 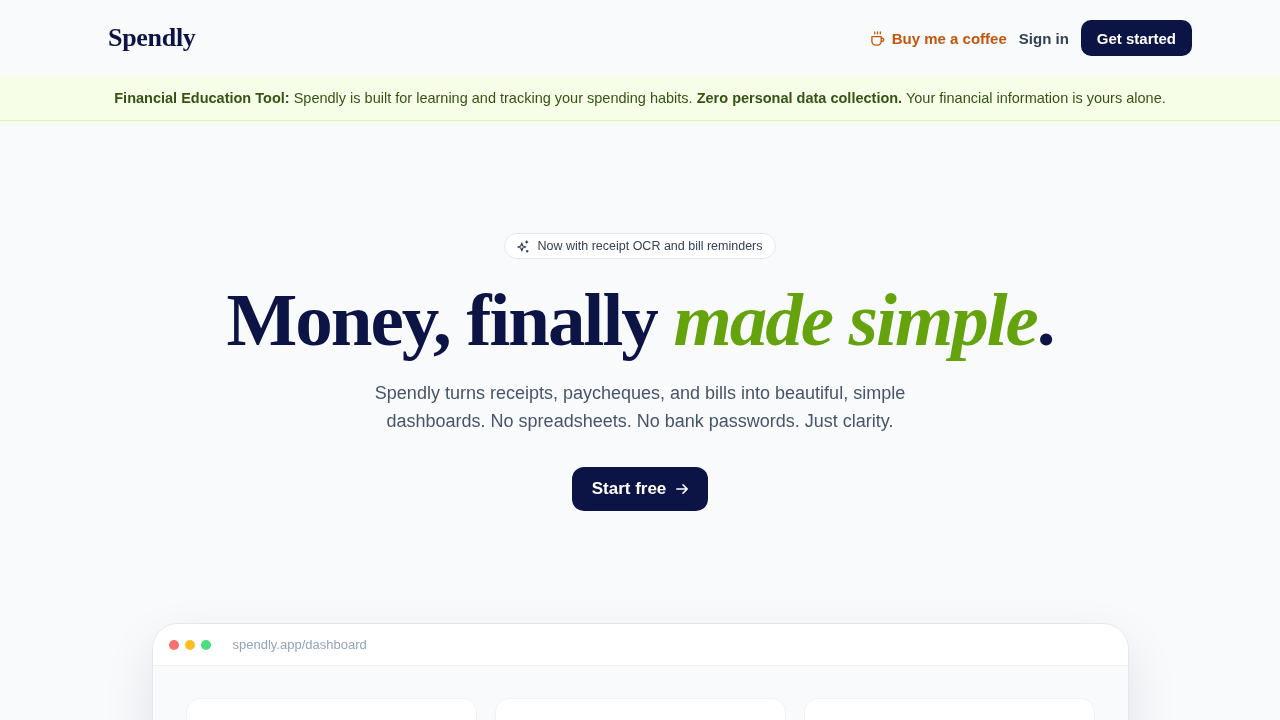 I want to click on hero-headline: Money, finally made simple., so click(x=640, y=320).